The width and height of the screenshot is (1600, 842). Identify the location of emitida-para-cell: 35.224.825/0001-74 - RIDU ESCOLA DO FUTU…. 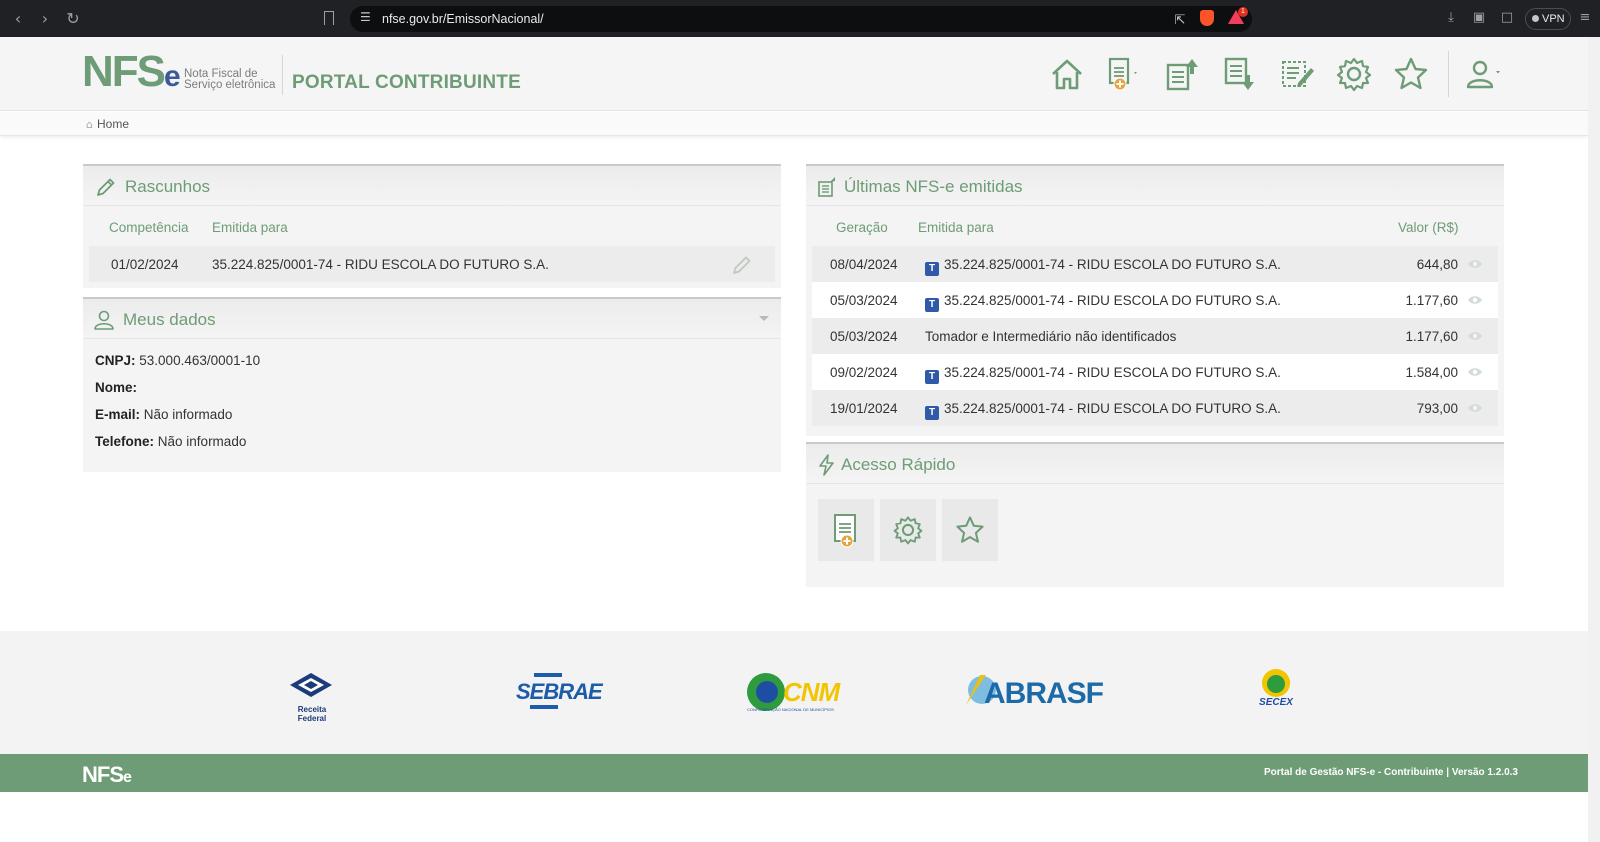
(380, 264).